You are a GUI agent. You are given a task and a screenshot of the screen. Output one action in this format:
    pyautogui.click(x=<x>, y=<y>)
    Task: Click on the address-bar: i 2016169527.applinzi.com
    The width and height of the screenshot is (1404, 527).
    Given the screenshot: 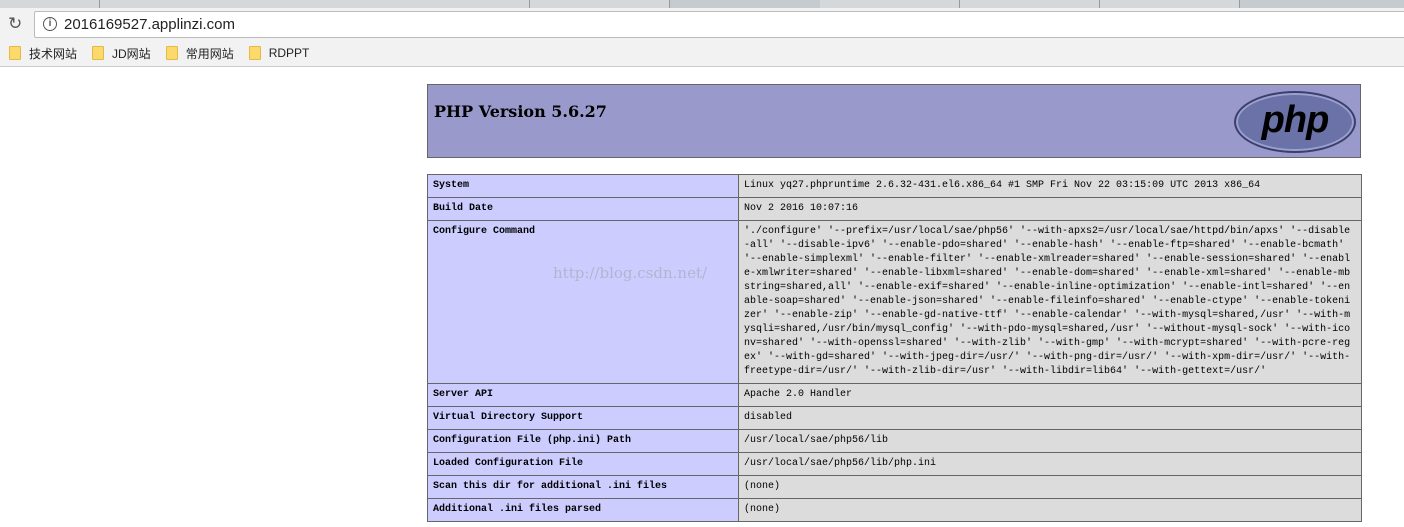 What is the action you would take?
    pyautogui.click(x=719, y=24)
    